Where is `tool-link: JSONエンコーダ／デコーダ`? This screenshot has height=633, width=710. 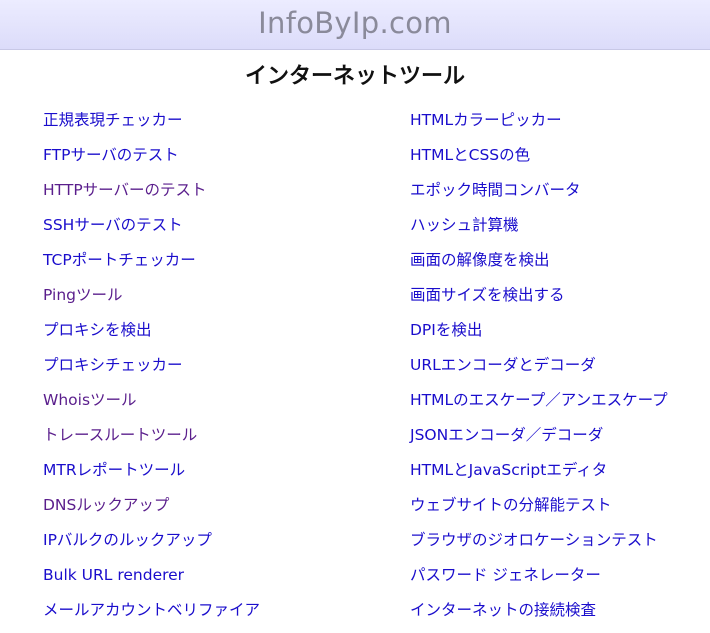
tool-link: JSONエンコーダ／デコーダ is located at coordinates (506, 435).